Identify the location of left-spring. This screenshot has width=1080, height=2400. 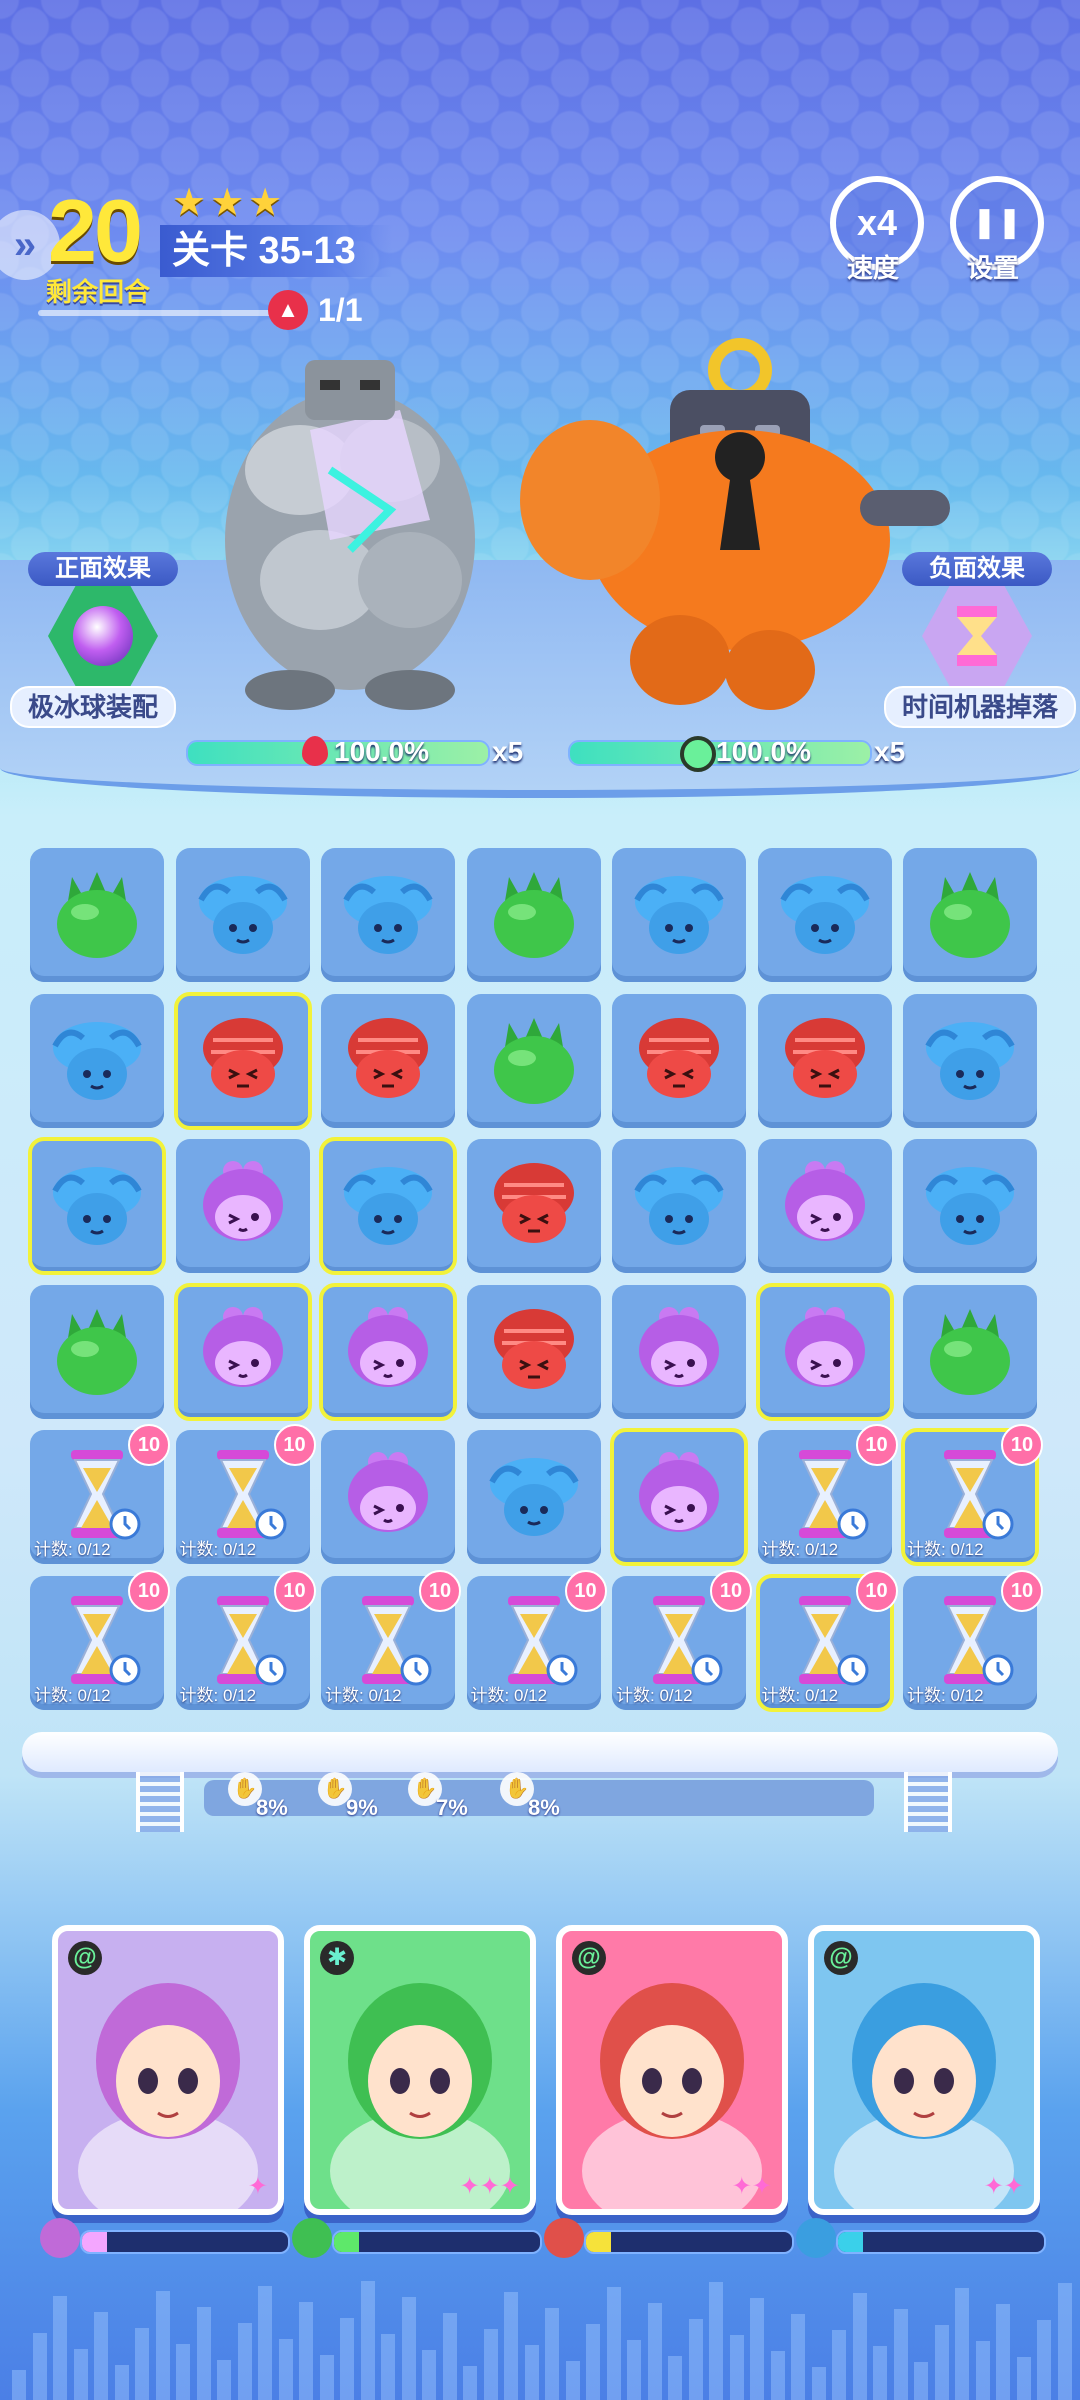
(160, 1802).